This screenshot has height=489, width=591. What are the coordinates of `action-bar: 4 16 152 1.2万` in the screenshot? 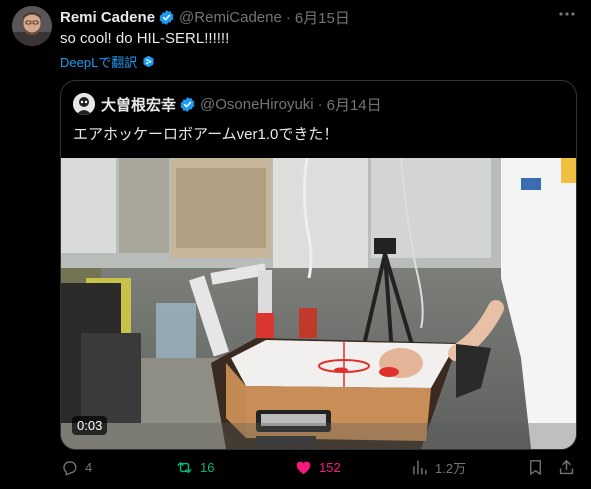 It's located at (320, 470).